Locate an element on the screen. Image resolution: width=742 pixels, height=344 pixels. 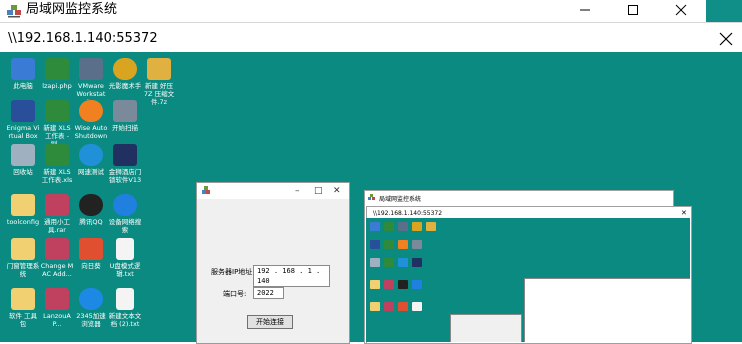
start-connect-button: 开始连接 is located at coordinates (270, 322).